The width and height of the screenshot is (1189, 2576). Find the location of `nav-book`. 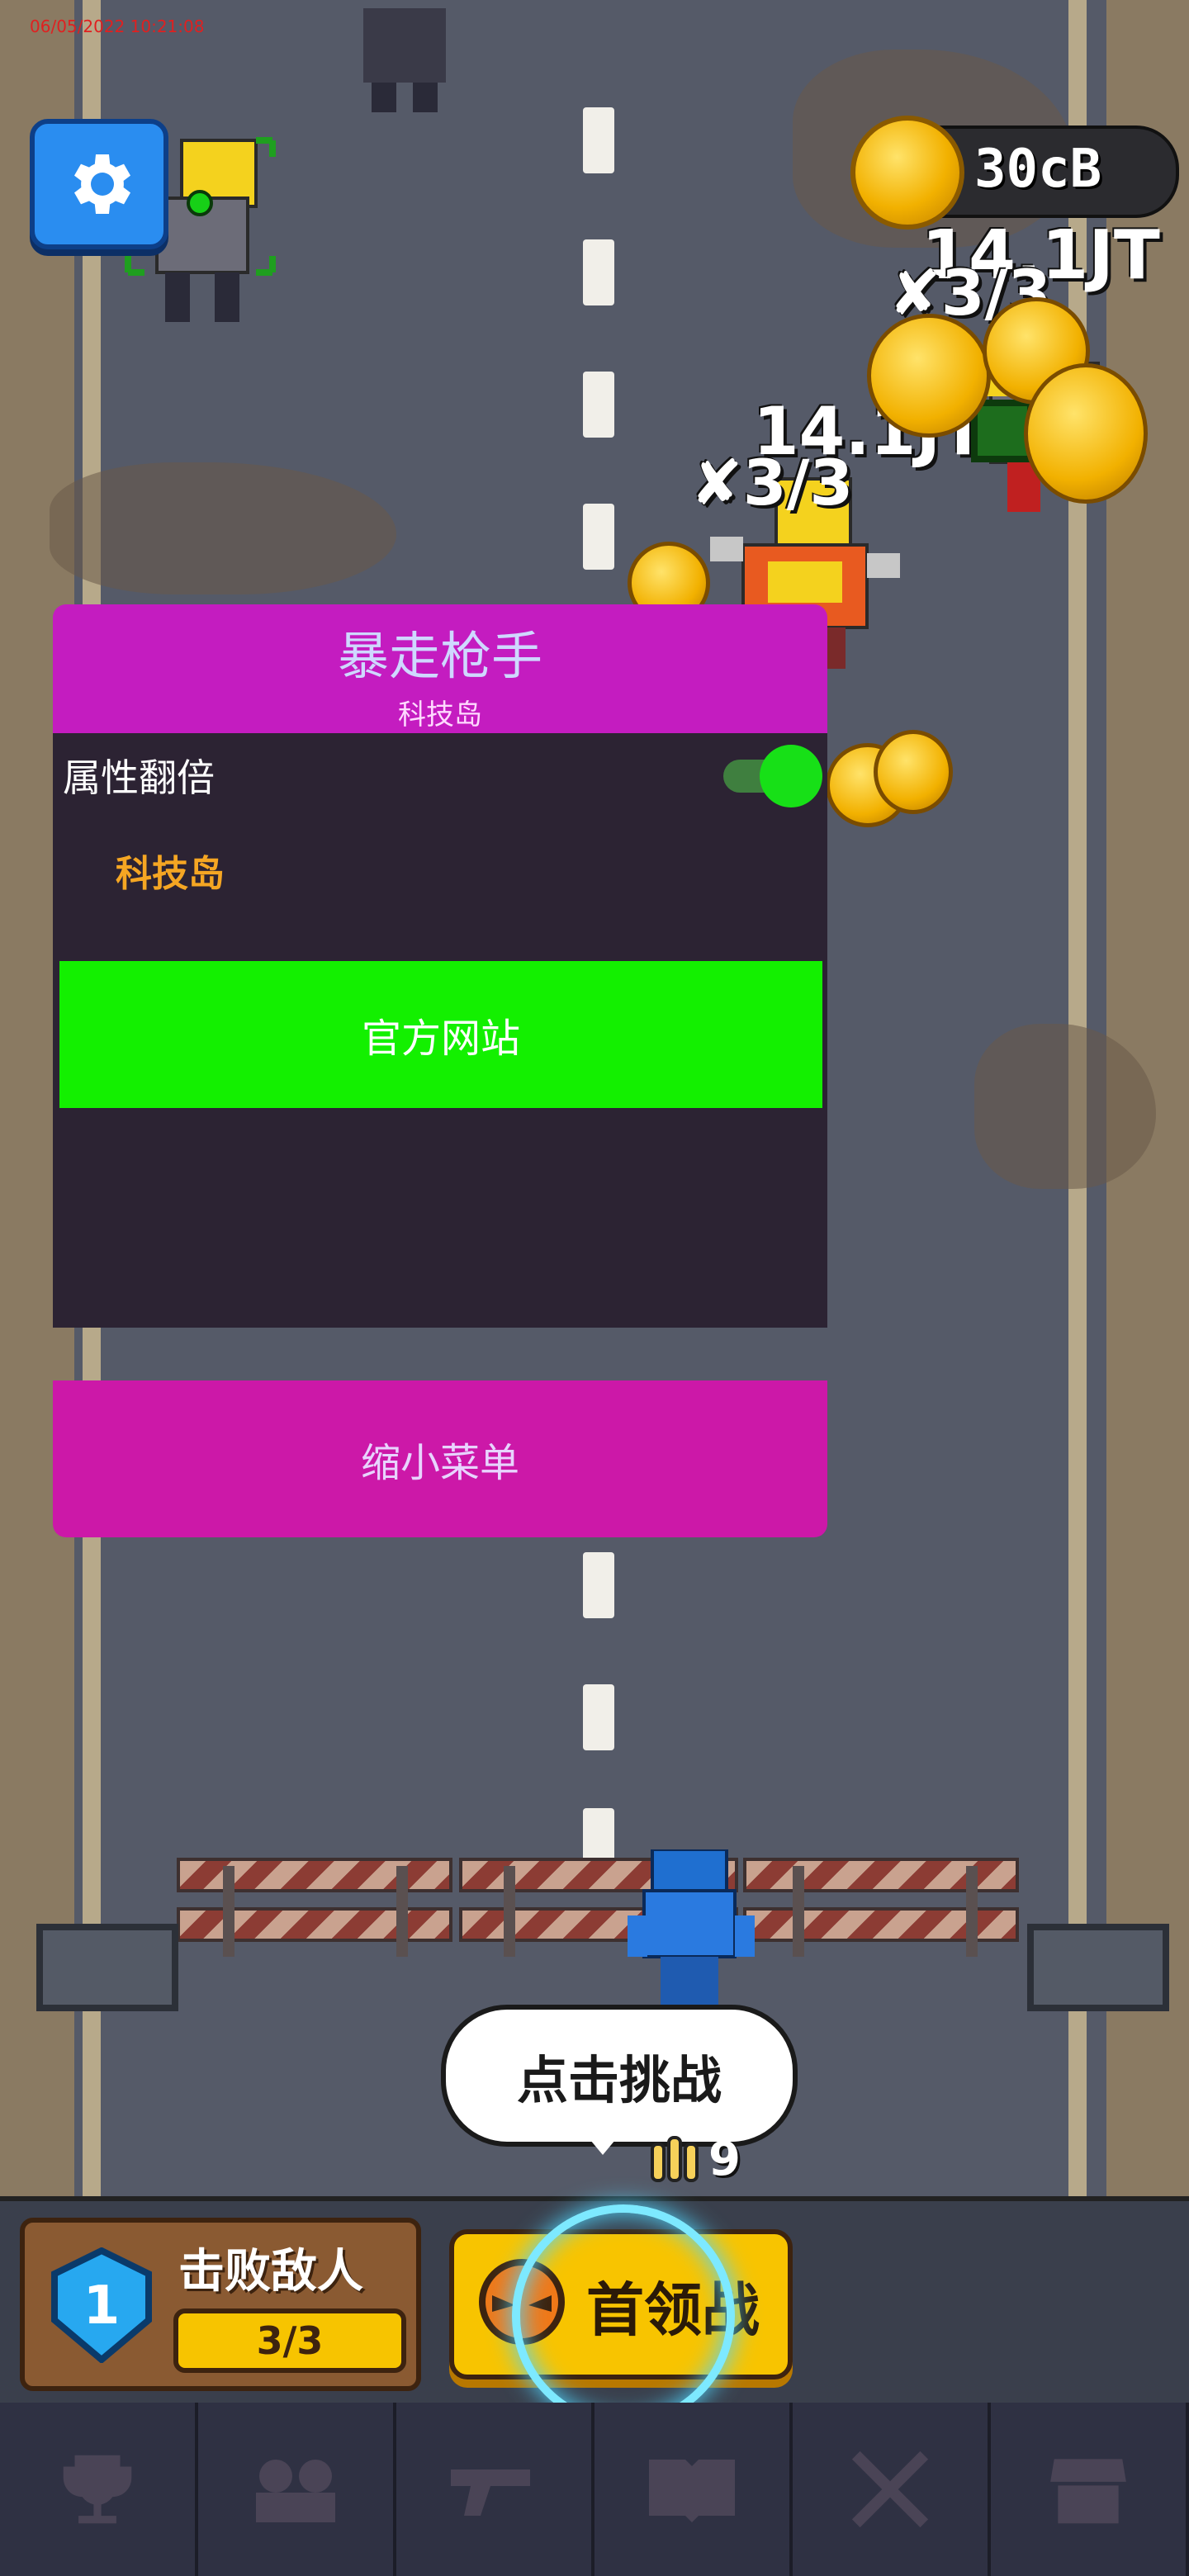

nav-book is located at coordinates (693, 2489).